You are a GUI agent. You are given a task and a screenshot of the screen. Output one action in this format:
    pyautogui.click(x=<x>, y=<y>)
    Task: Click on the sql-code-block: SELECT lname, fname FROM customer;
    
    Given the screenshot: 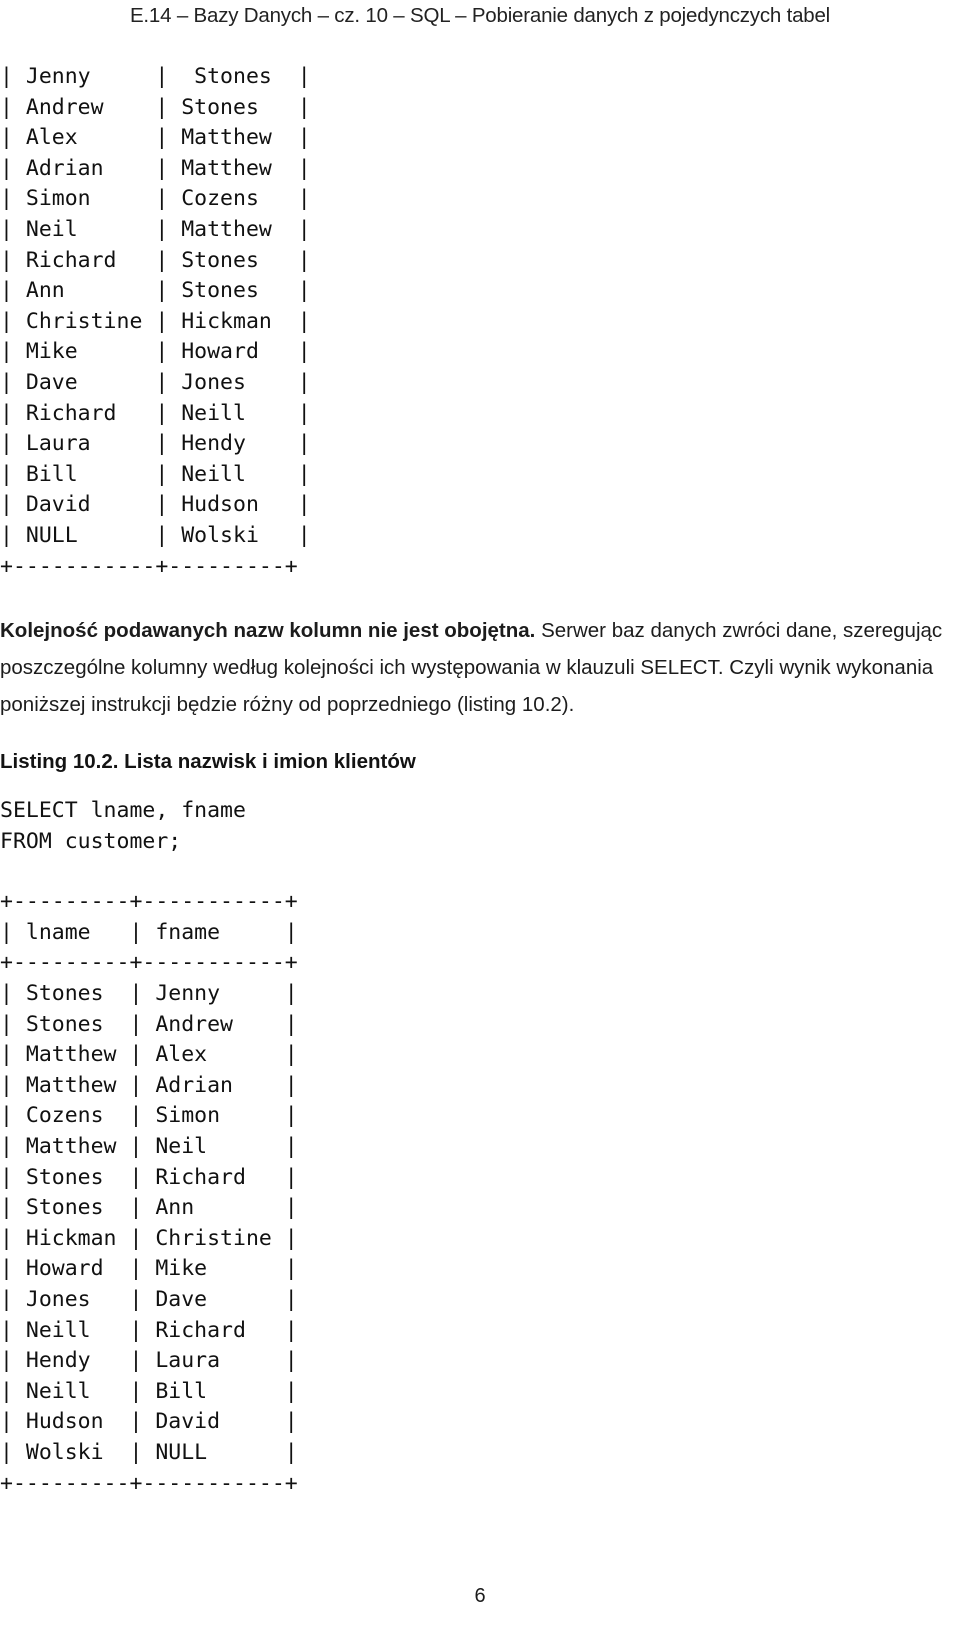 What is the action you would take?
    pyautogui.click(x=480, y=826)
    